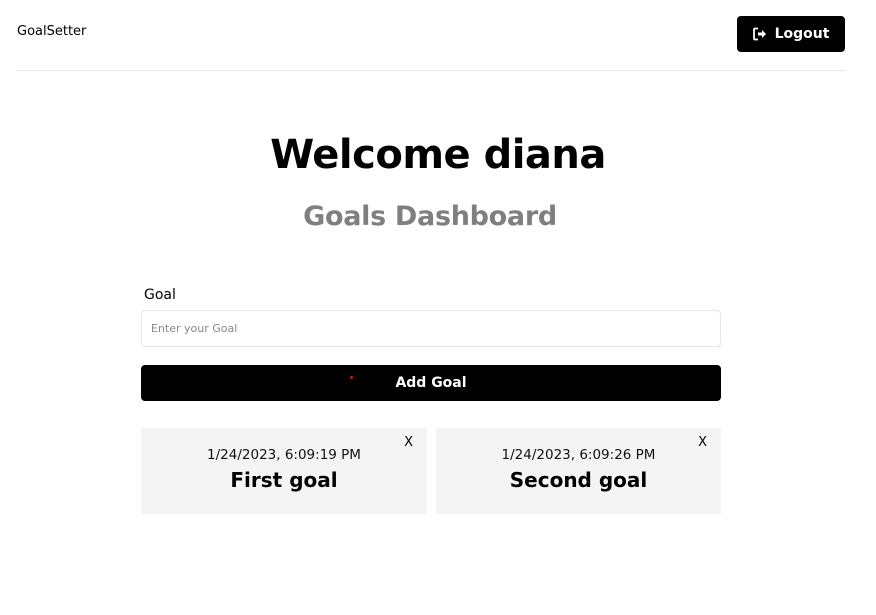 The width and height of the screenshot is (876, 615). I want to click on top-navbar: GoalSetter Logout, so click(431, 35).